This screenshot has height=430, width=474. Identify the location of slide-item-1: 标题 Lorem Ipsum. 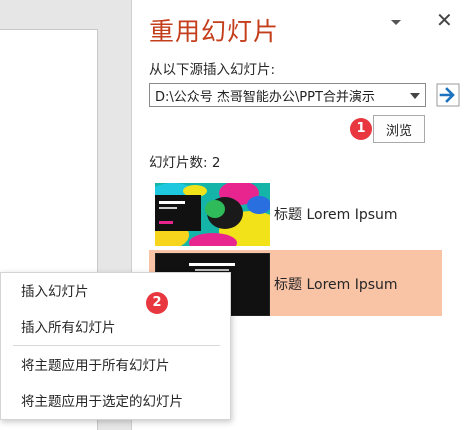
(295, 213).